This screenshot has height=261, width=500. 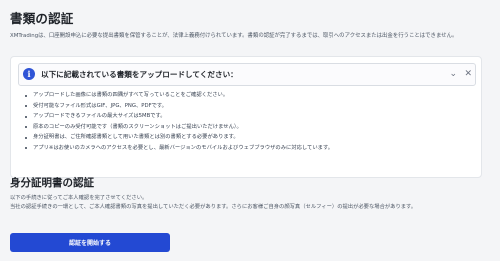 What do you see at coordinates (90, 242) in the screenshot?
I see `start-verification-button: 認証を開始する` at bounding box center [90, 242].